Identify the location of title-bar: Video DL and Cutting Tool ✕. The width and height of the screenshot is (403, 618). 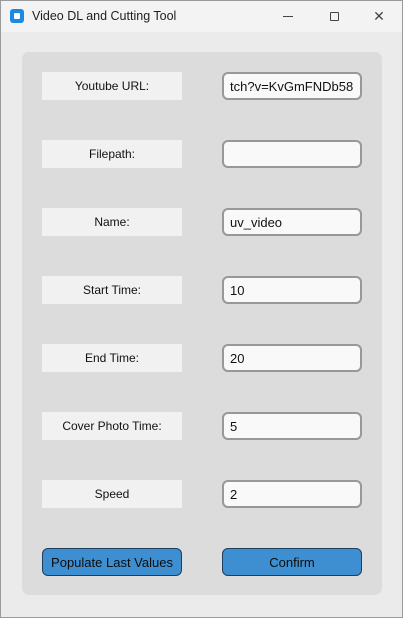
(201, 16).